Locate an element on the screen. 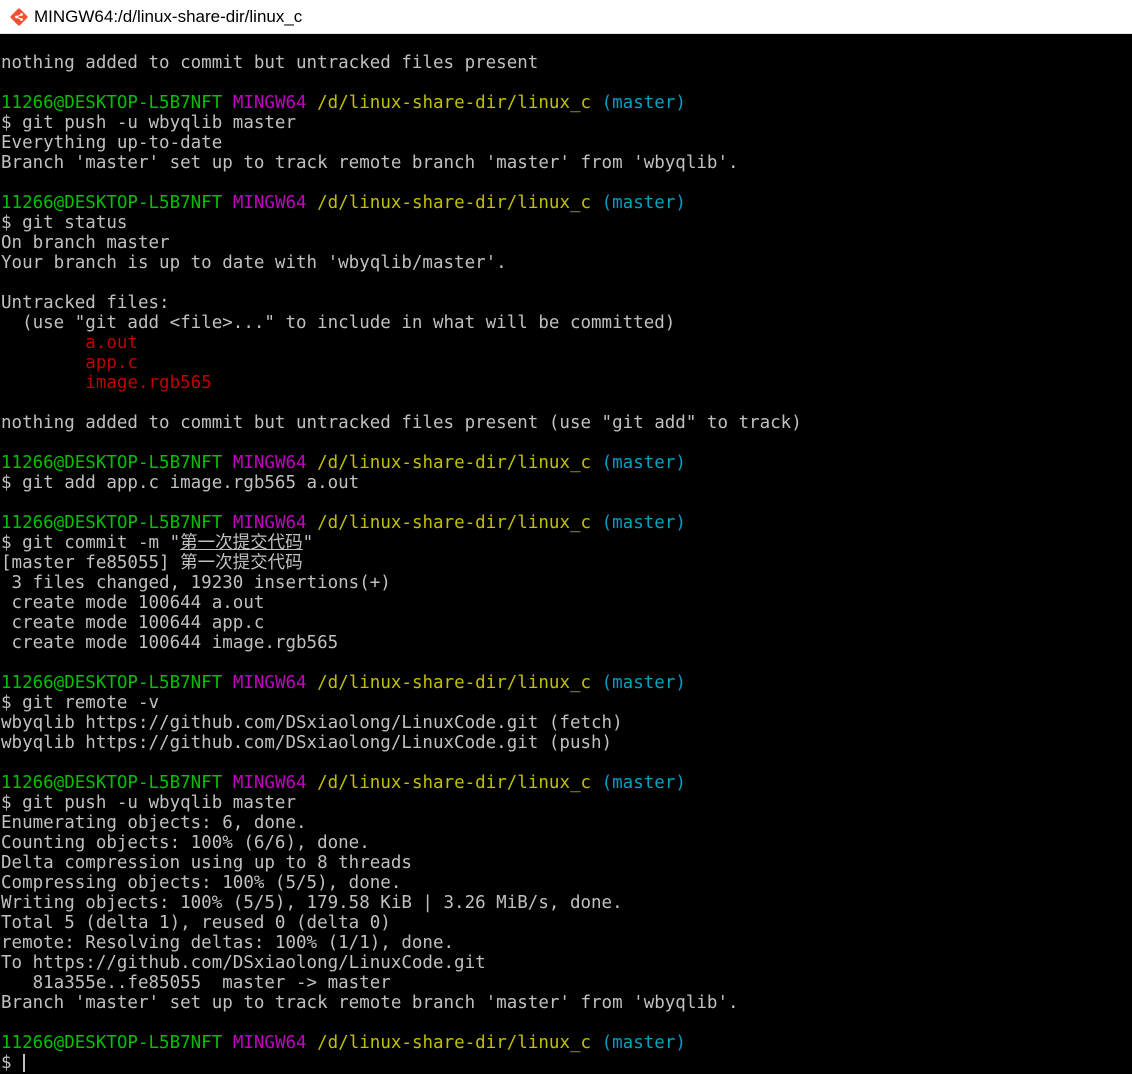 This screenshot has height=1074, width=1132. terminal-line: Compressing objects: 100% (5/5), done. is located at coordinates (401, 883).